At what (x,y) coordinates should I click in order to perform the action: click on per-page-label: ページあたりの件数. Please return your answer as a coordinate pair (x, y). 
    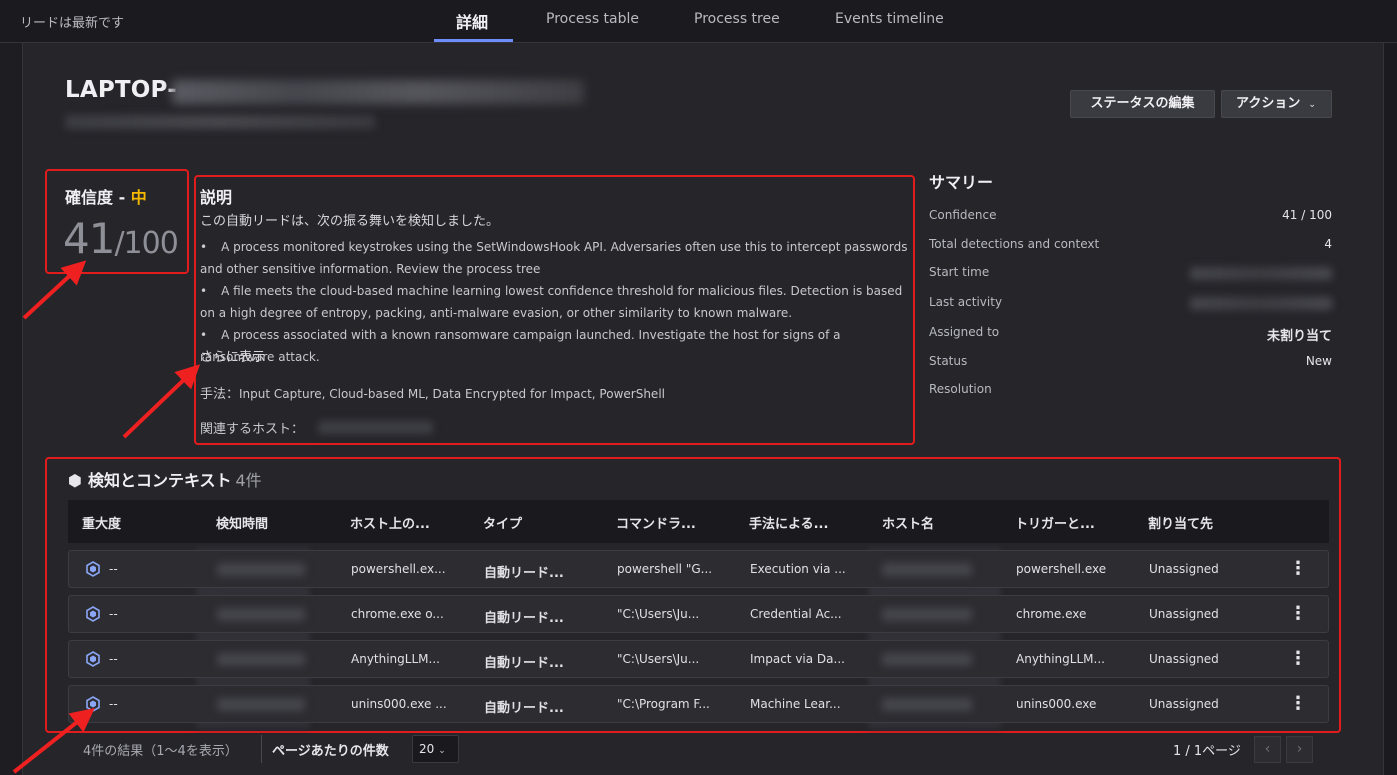
    Looking at the image, I should click on (330, 751).